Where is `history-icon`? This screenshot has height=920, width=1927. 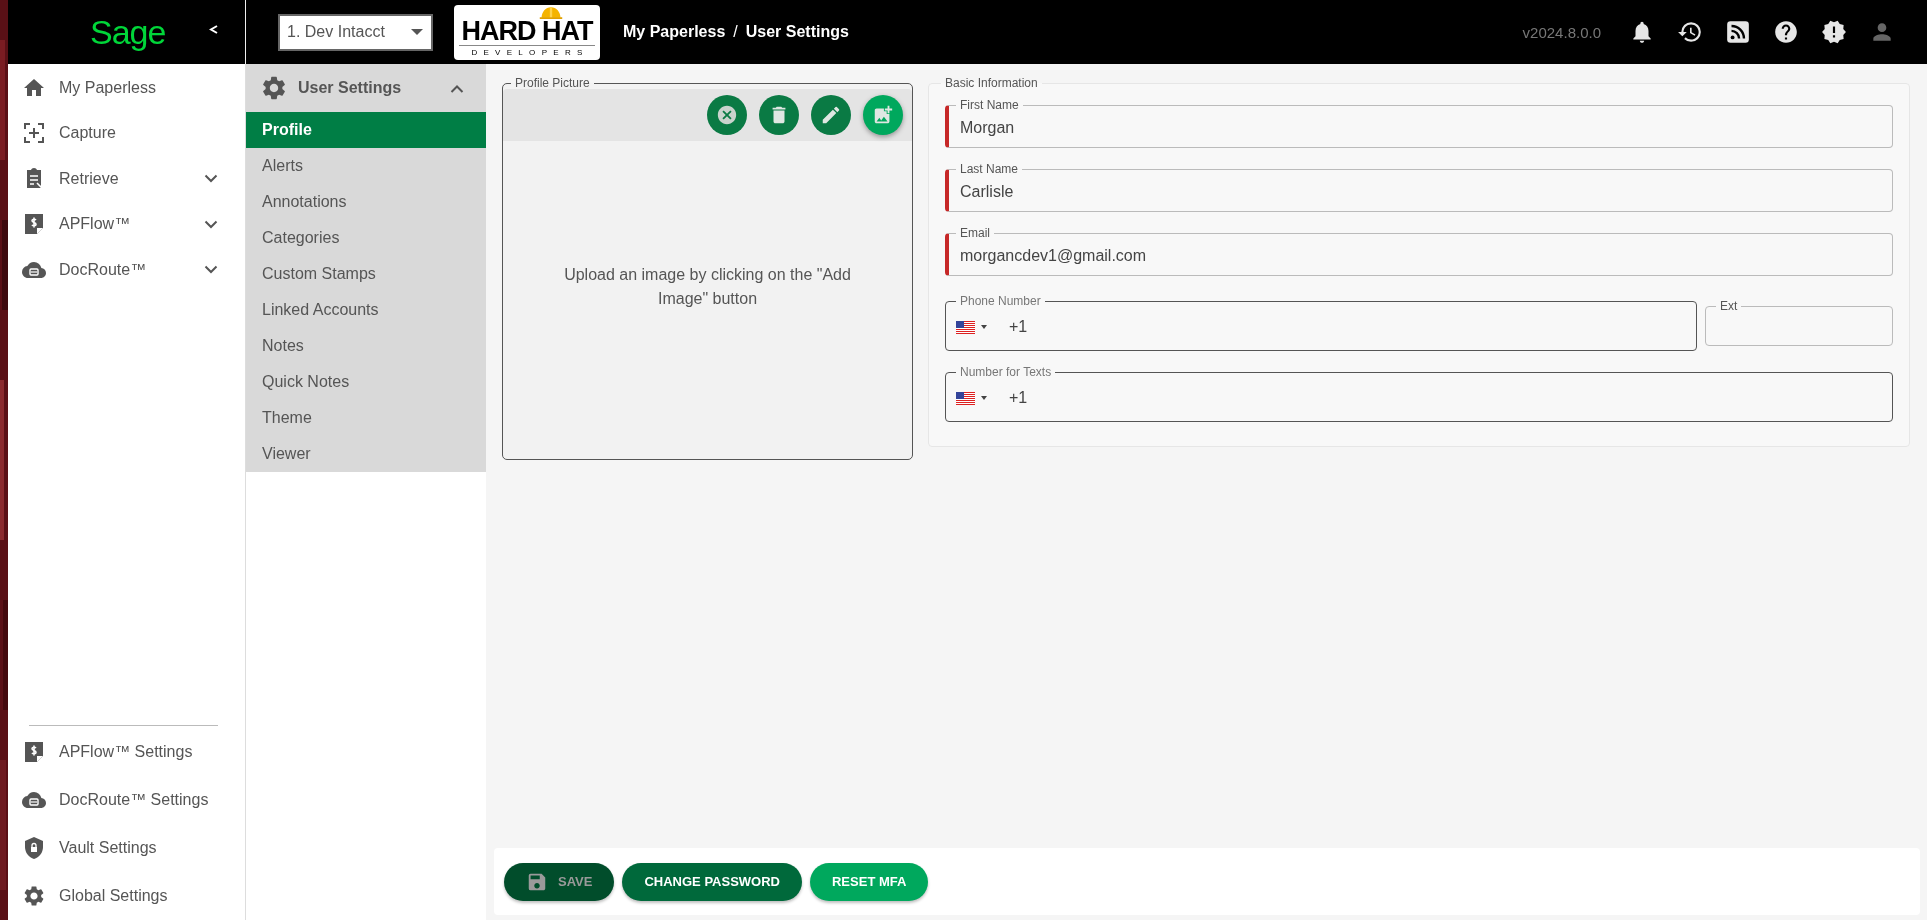 history-icon is located at coordinates (1690, 32).